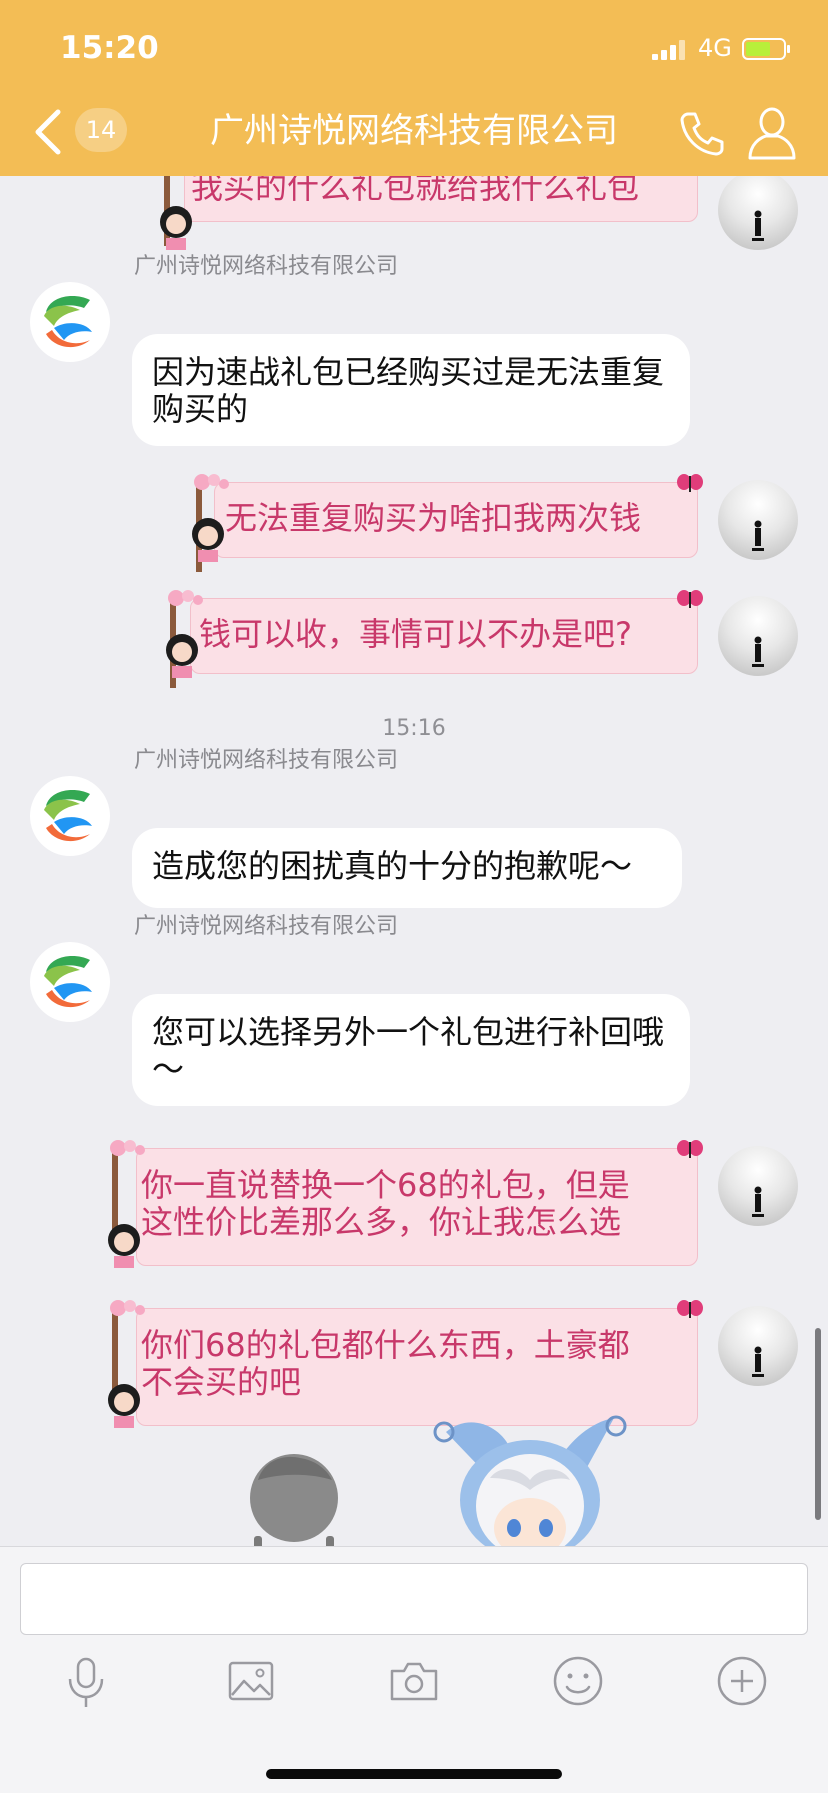  I want to click on message-bubble: 我买的什么礼包就给我什么礼包, so click(441, 199).